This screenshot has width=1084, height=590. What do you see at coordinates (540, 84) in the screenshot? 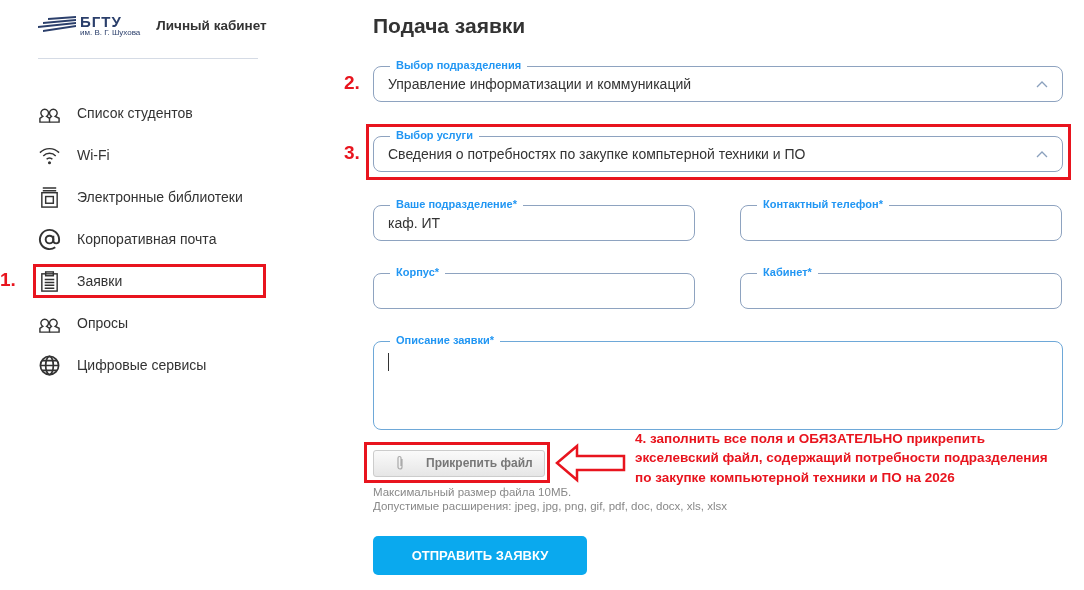
I see `select-value: Управление информатизации и коммуникаций` at bounding box center [540, 84].